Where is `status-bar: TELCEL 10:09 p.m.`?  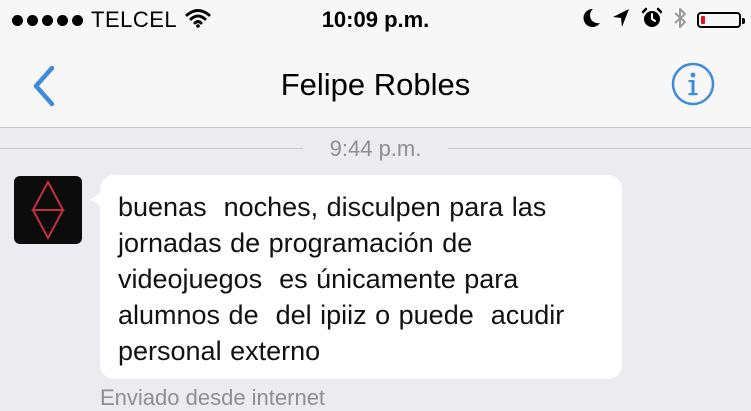
status-bar: TELCEL 10:09 p.m. is located at coordinates (375, 20).